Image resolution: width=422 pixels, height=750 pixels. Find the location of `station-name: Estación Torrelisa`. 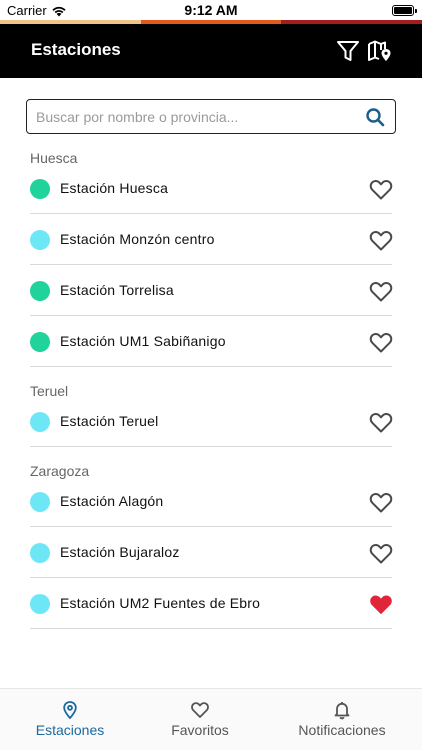

station-name: Estación Torrelisa is located at coordinates (117, 290).